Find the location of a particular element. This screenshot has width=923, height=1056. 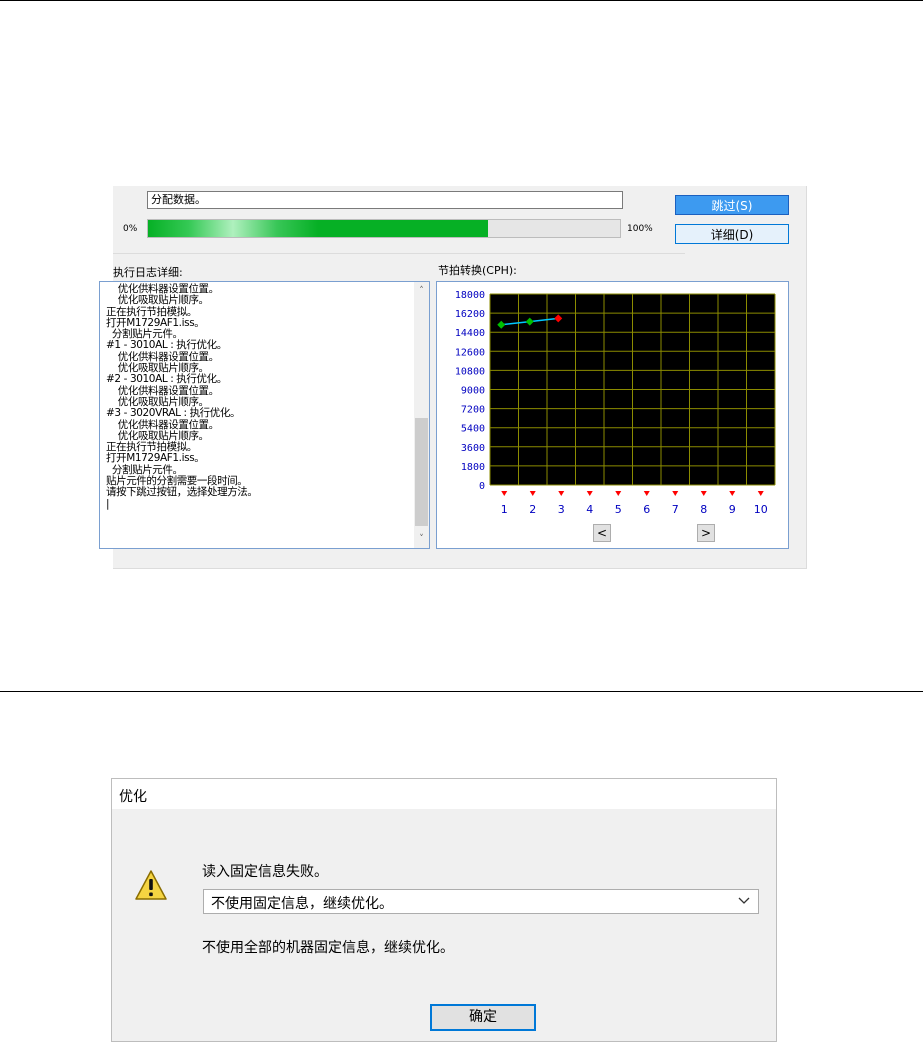

dialog-message: 读入固定信息失败。 is located at coordinates (265, 872).